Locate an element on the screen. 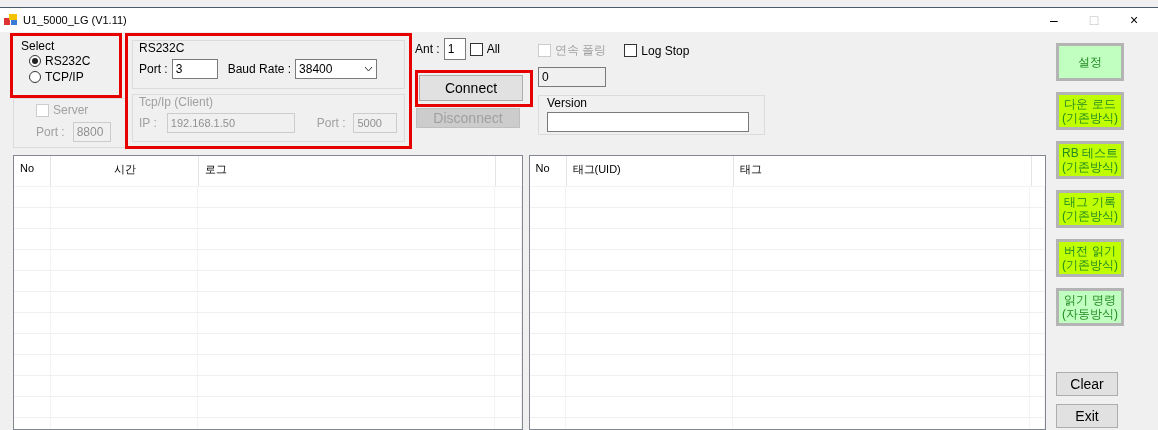 The width and height of the screenshot is (1158, 430). radio-label: RS232C is located at coordinates (68, 61).